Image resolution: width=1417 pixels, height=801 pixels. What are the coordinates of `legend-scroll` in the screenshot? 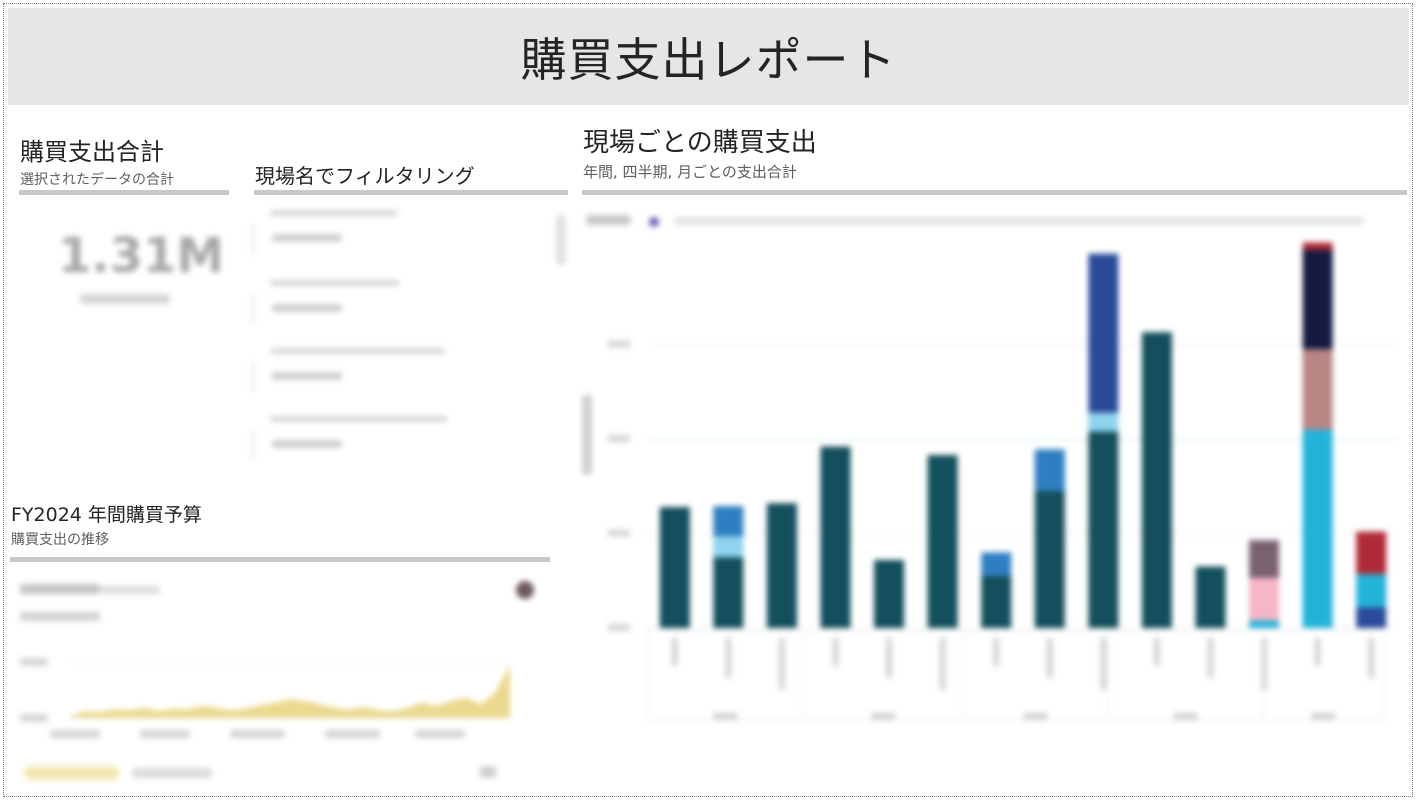 It's located at (1019, 221).